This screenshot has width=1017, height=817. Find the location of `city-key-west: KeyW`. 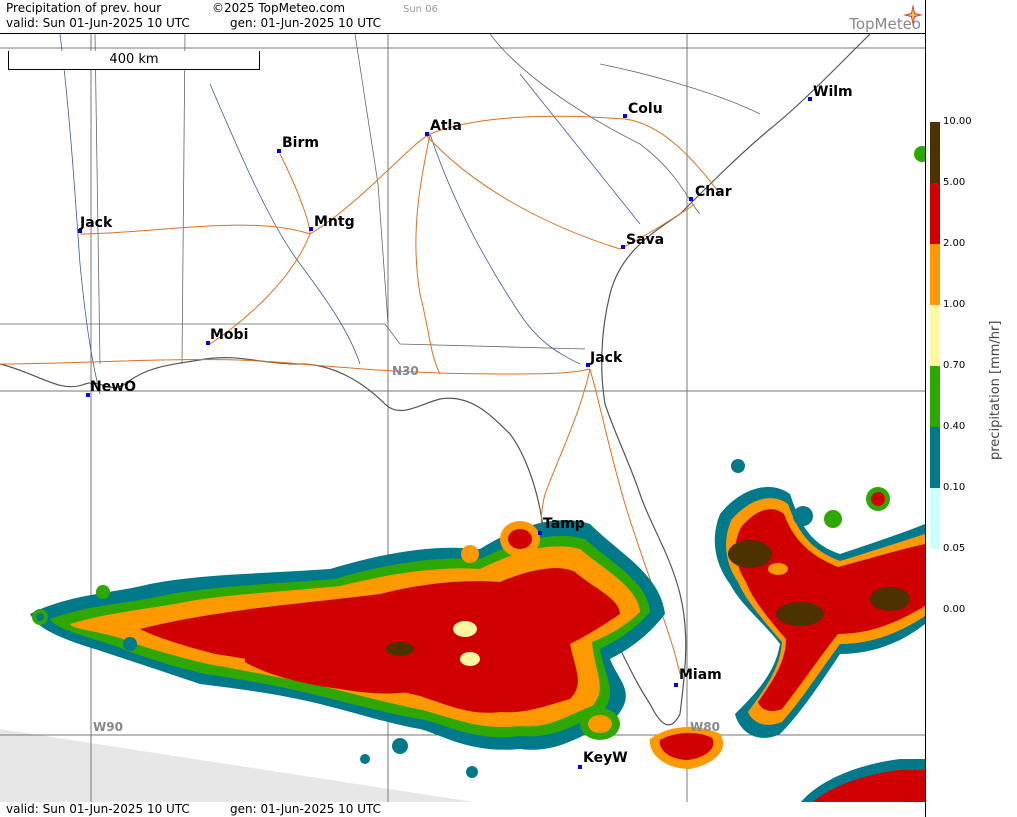

city-key-west: KeyW is located at coordinates (605, 758).